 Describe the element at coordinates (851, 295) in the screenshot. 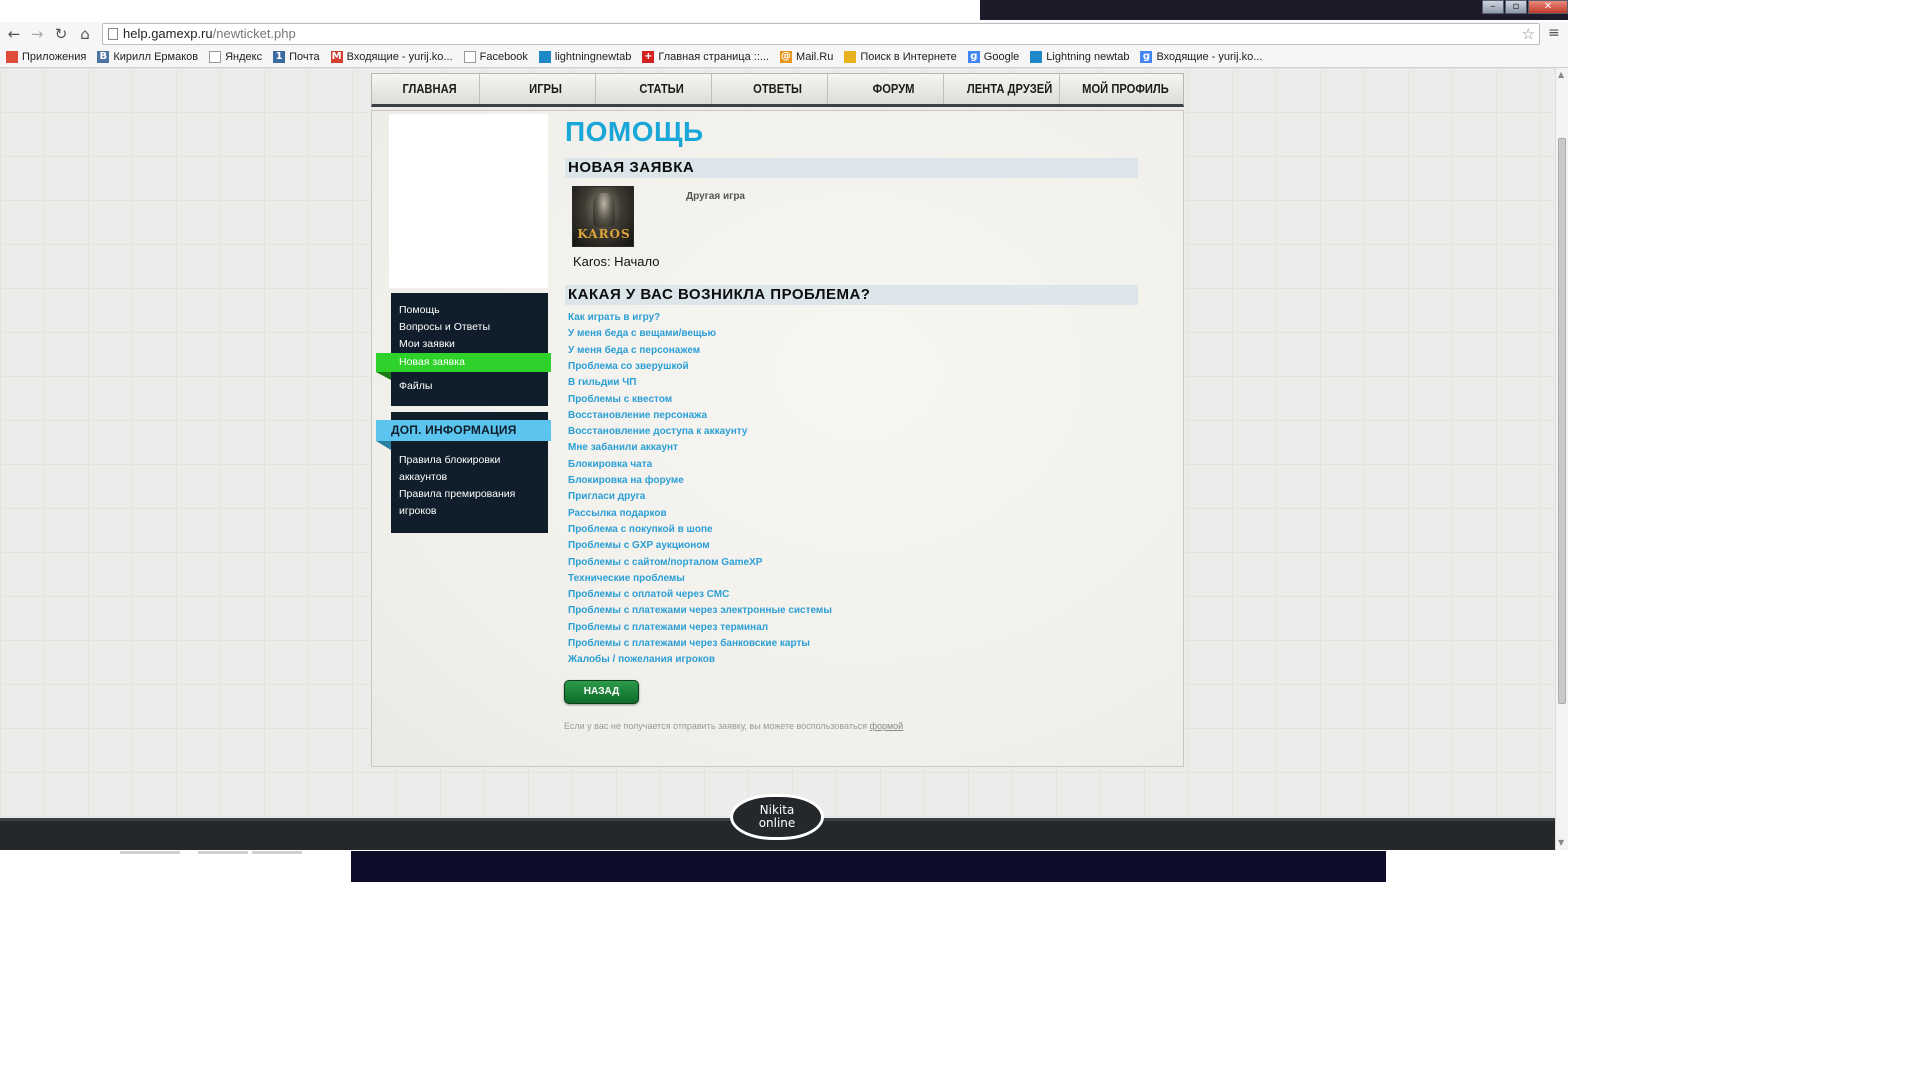

I see `problem-section: КАКАЯ У ВАС ВОЗНИКЛА ПРОБЛЕМА?` at that location.